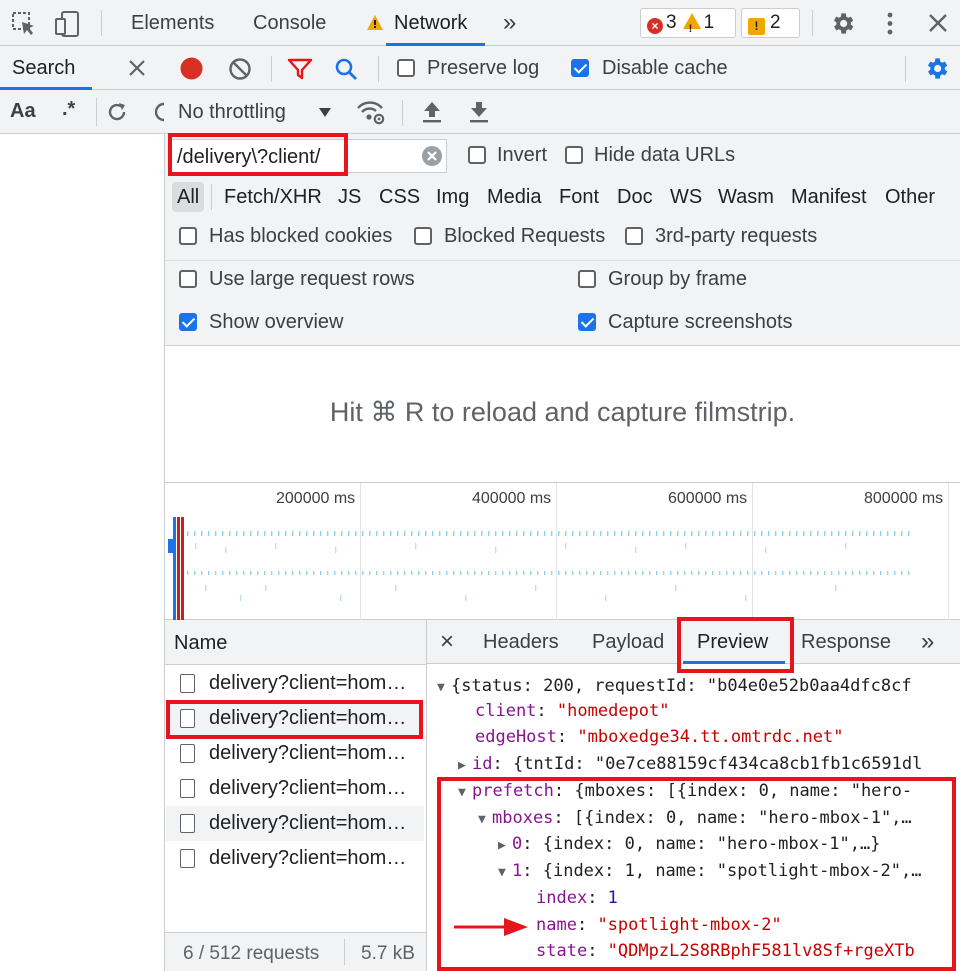  I want to click on blocked-cookies-checkbox, so click(188, 236).